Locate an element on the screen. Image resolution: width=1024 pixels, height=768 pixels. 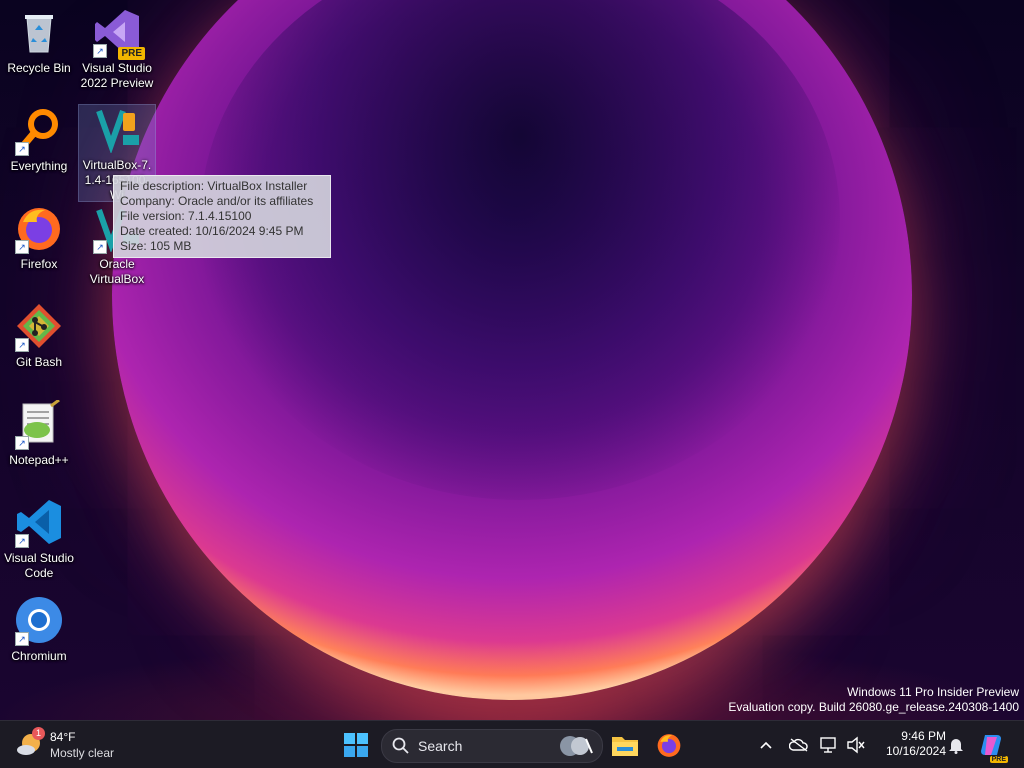
cloud-offline-icon is located at coordinates (798, 745).